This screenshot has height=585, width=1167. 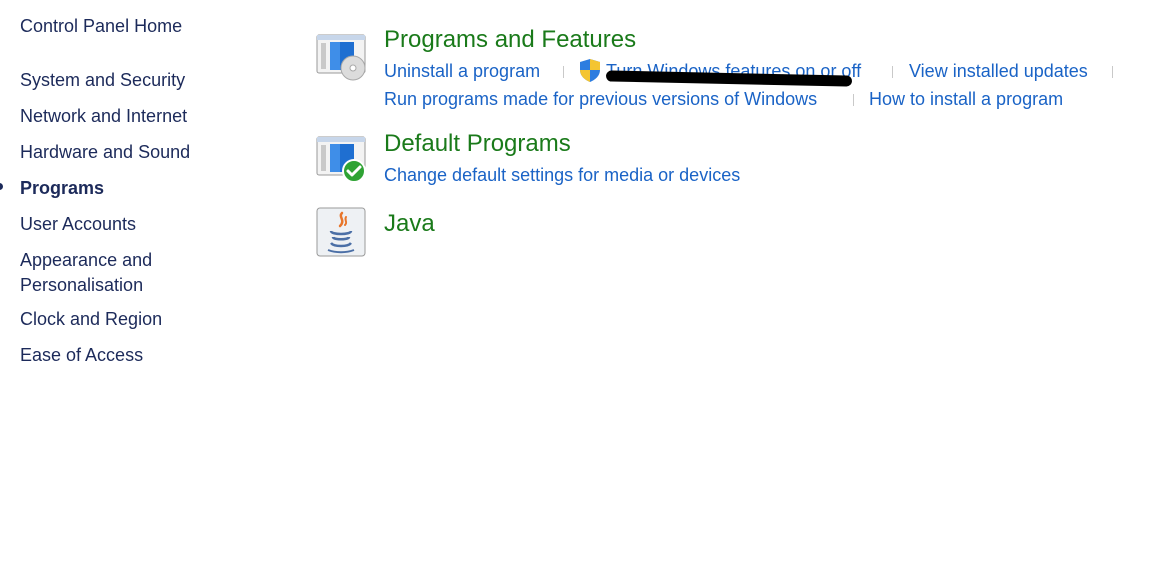 I want to click on sidebar-item-hardware-sound: Hardware and Sound, so click(x=140, y=152).